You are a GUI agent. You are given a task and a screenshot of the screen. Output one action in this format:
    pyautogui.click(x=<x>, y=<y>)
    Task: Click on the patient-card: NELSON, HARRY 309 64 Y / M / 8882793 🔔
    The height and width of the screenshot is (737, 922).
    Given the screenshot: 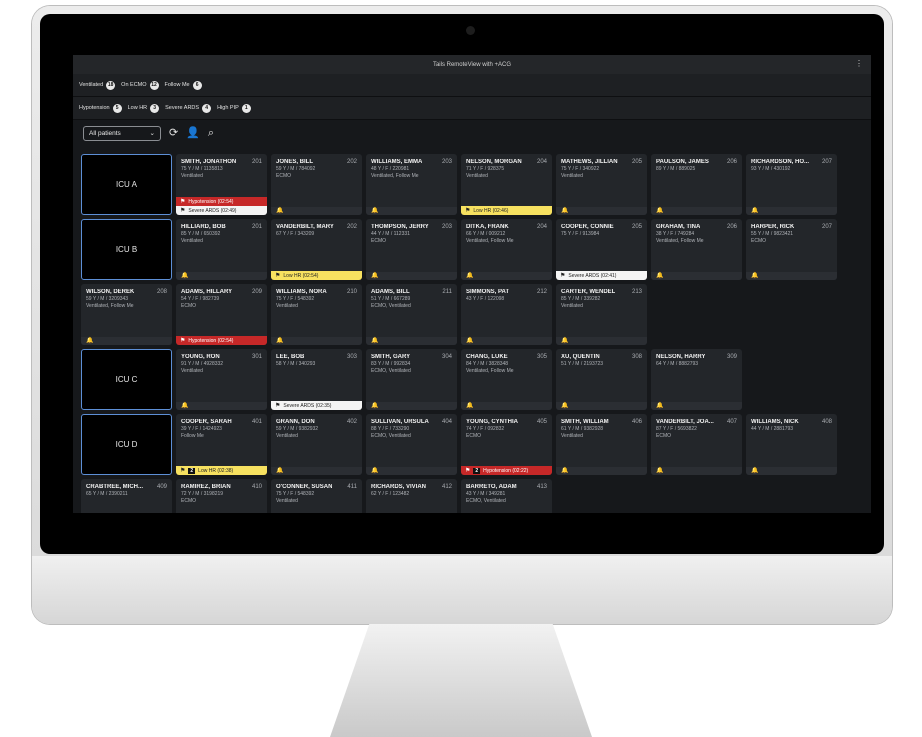 What is the action you would take?
    pyautogui.click(x=696, y=379)
    